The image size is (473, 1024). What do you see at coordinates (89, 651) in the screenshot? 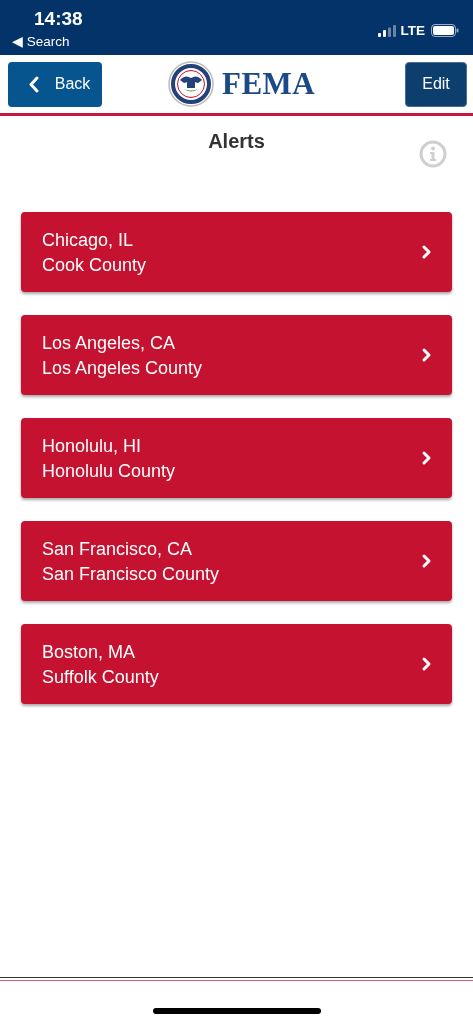
I see `city-label: Boston, MA` at bounding box center [89, 651].